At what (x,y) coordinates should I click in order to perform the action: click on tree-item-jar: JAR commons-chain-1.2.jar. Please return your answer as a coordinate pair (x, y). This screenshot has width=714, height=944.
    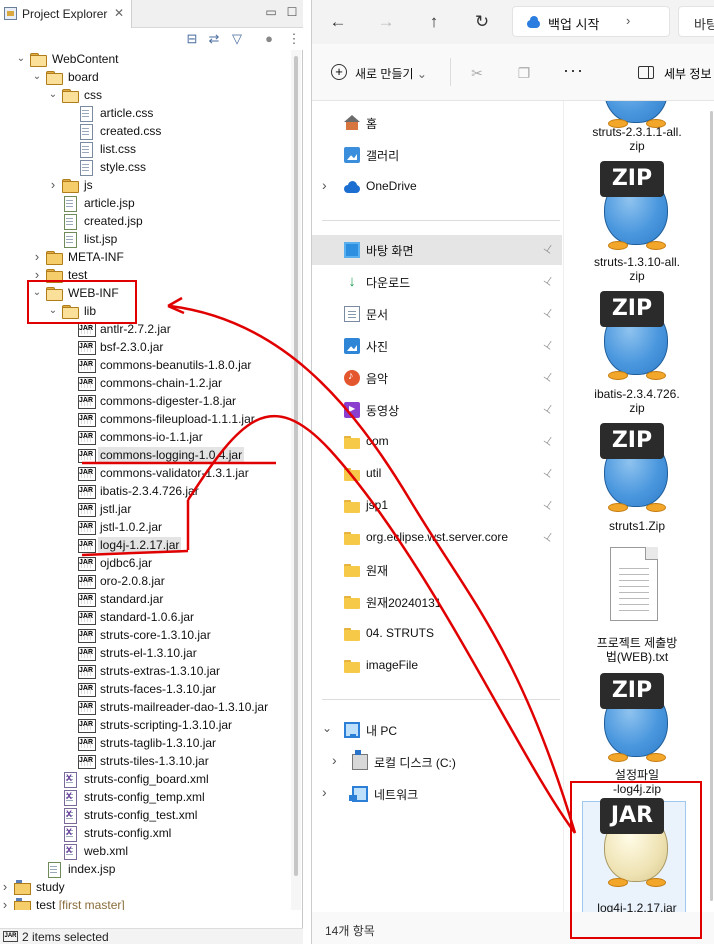
    Looking at the image, I should click on (145, 383).